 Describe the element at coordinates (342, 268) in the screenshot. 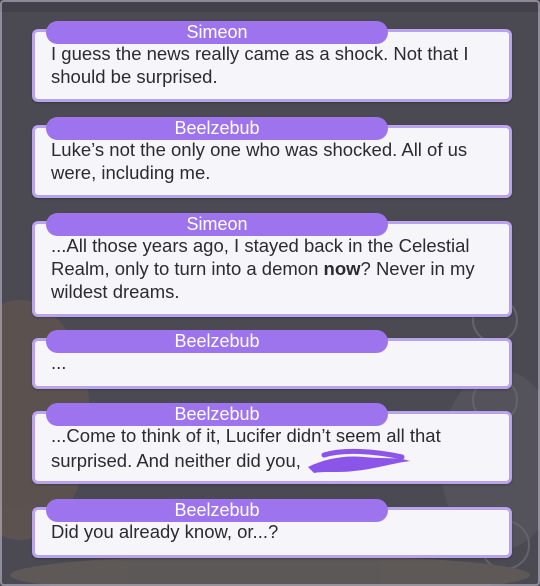

I see `dialogue-emphasis: now` at that location.